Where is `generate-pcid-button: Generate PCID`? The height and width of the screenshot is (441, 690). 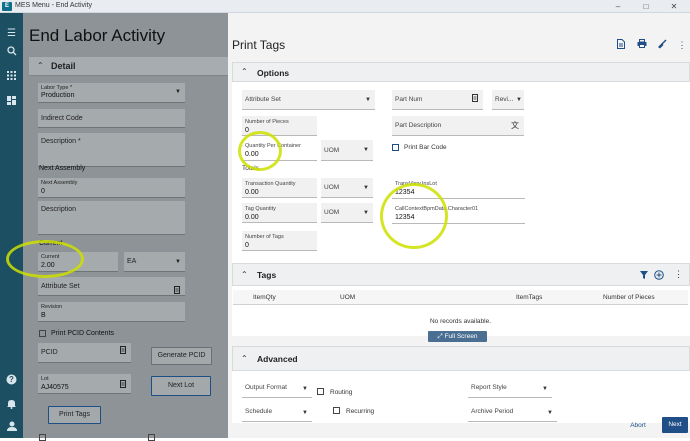 generate-pcid-button: Generate PCID is located at coordinates (181, 356).